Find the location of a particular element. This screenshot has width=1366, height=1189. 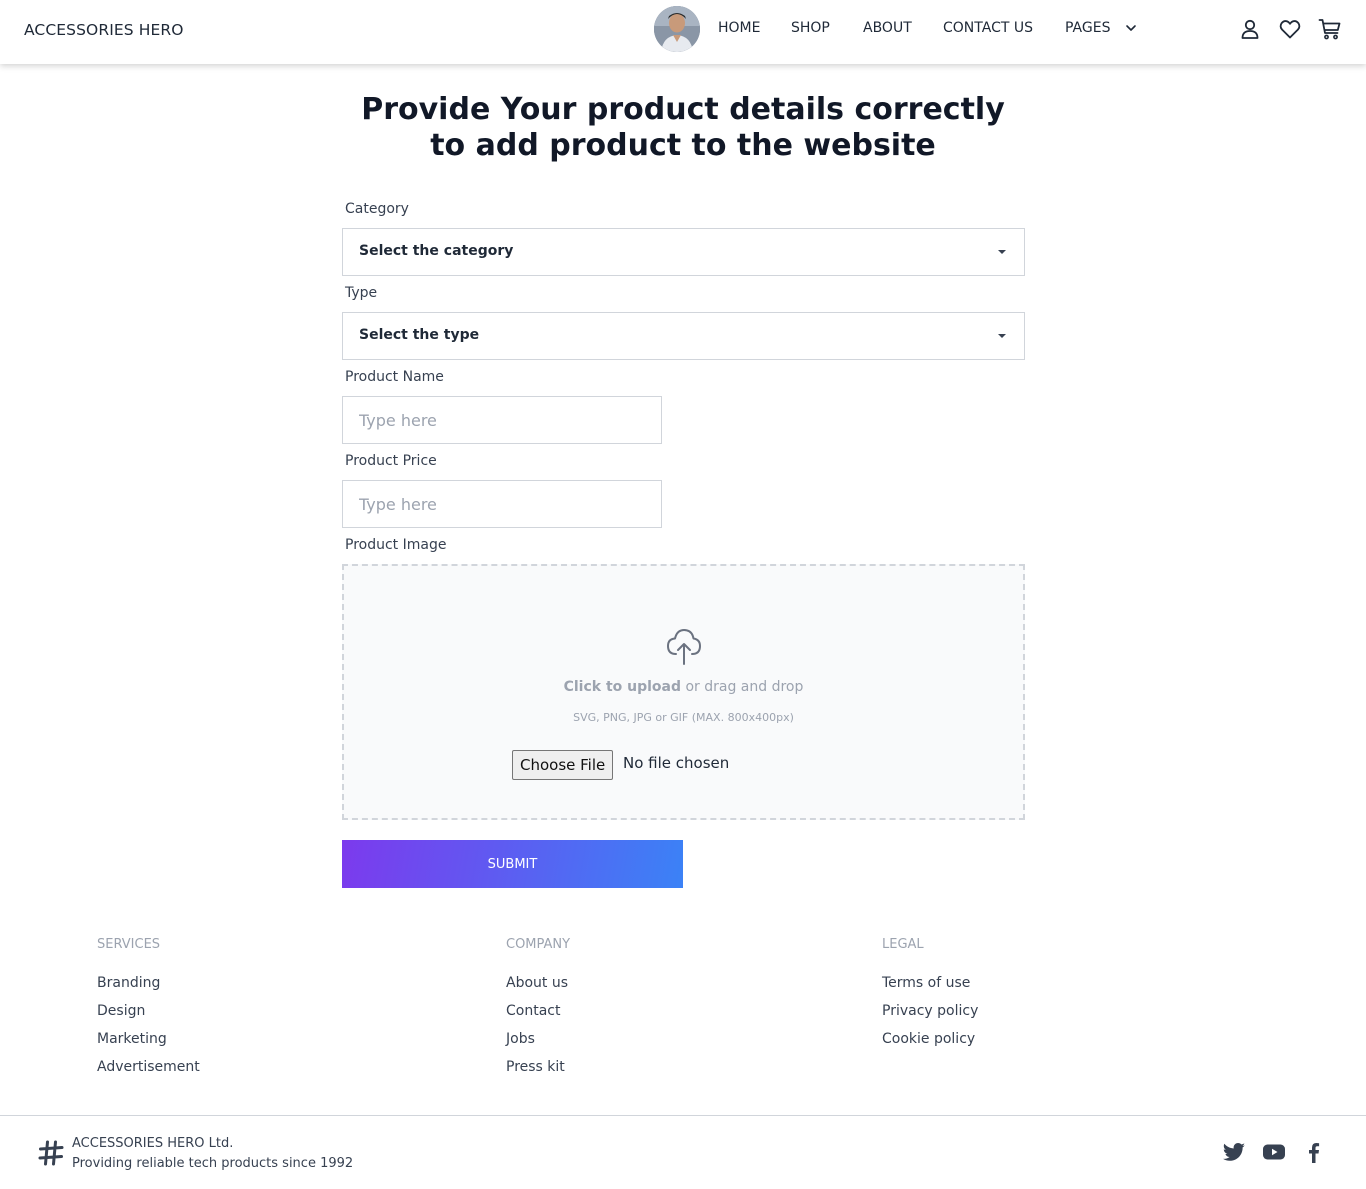

type-label: Type is located at coordinates (361, 293).